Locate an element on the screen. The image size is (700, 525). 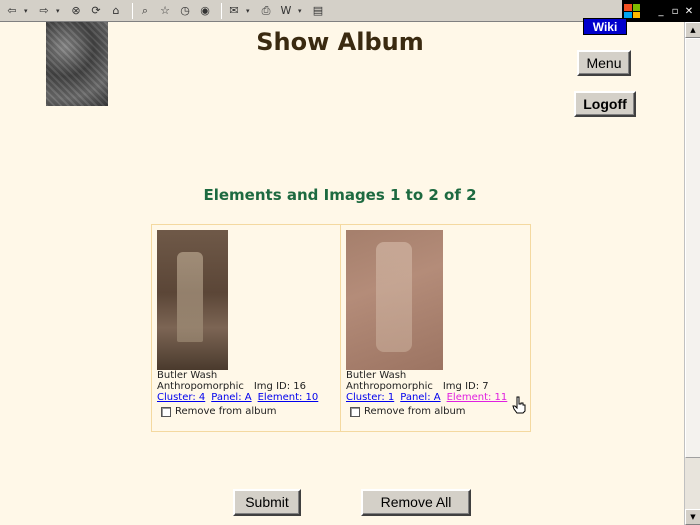
mail-icon: ✉ is located at coordinates (234, 11).